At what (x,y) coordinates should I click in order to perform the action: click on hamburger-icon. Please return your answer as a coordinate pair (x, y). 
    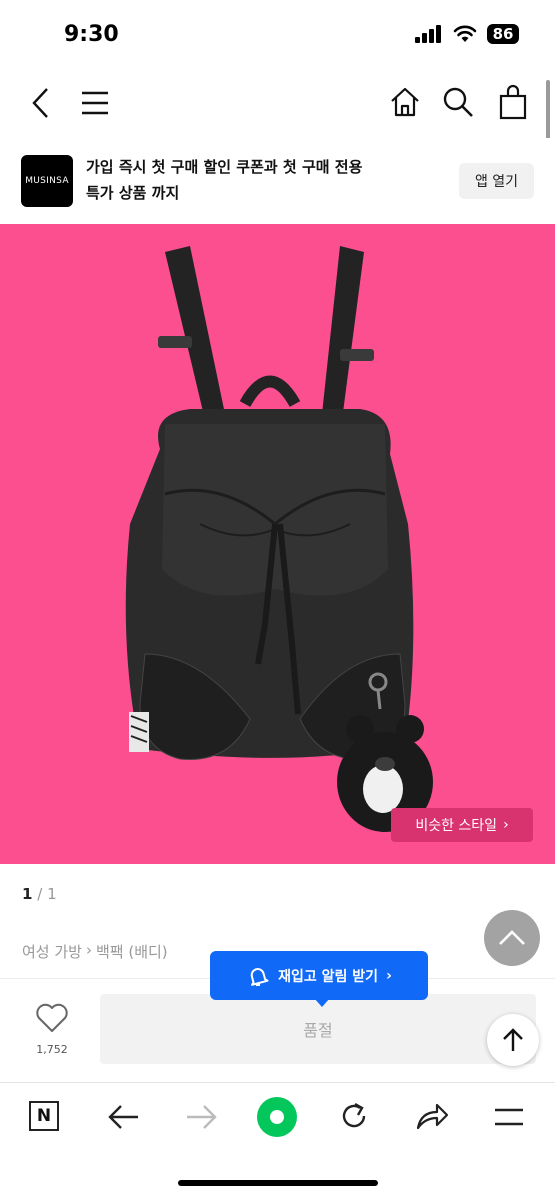
    Looking at the image, I should click on (95, 103).